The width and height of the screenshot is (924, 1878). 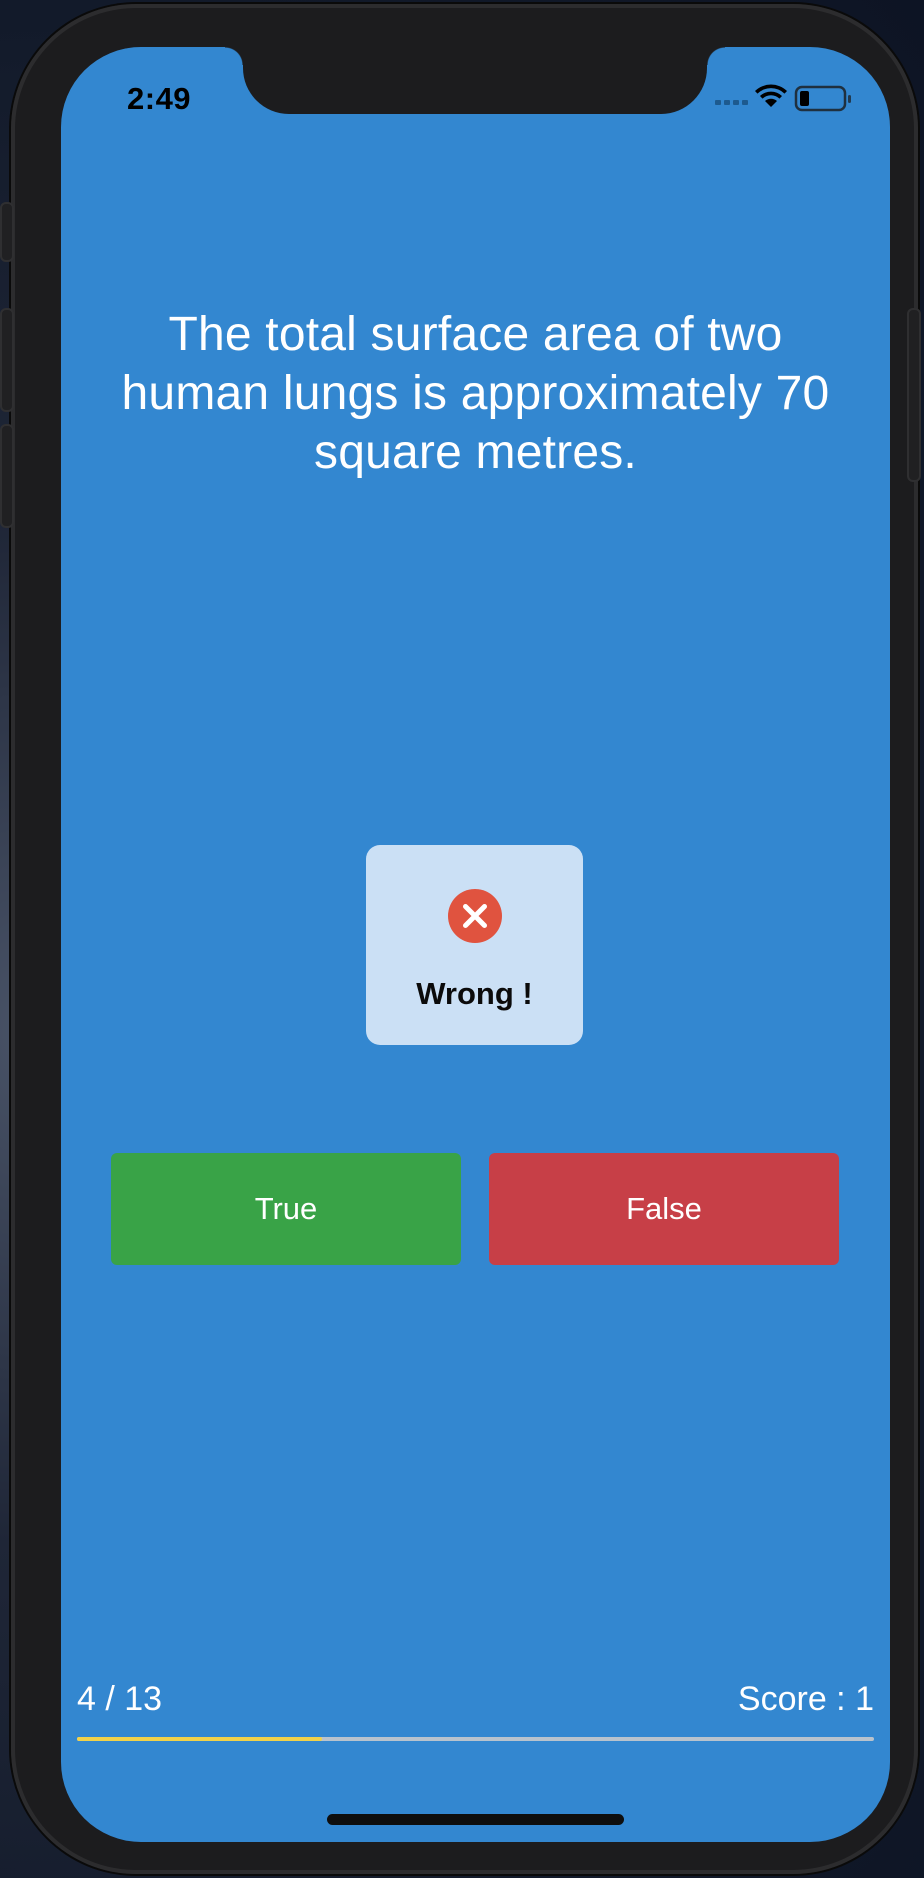 What do you see at coordinates (200, 1739) in the screenshot?
I see `progress-bar-fill` at bounding box center [200, 1739].